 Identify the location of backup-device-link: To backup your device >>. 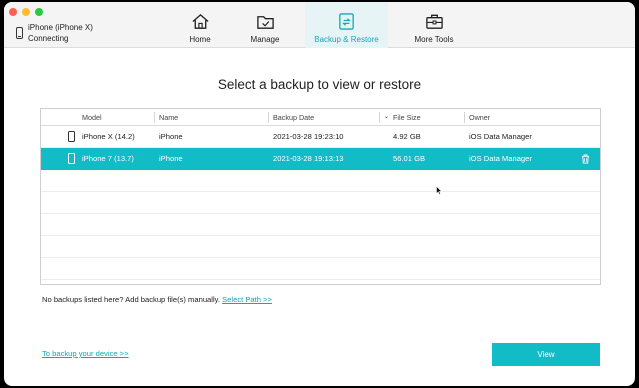
(85, 353).